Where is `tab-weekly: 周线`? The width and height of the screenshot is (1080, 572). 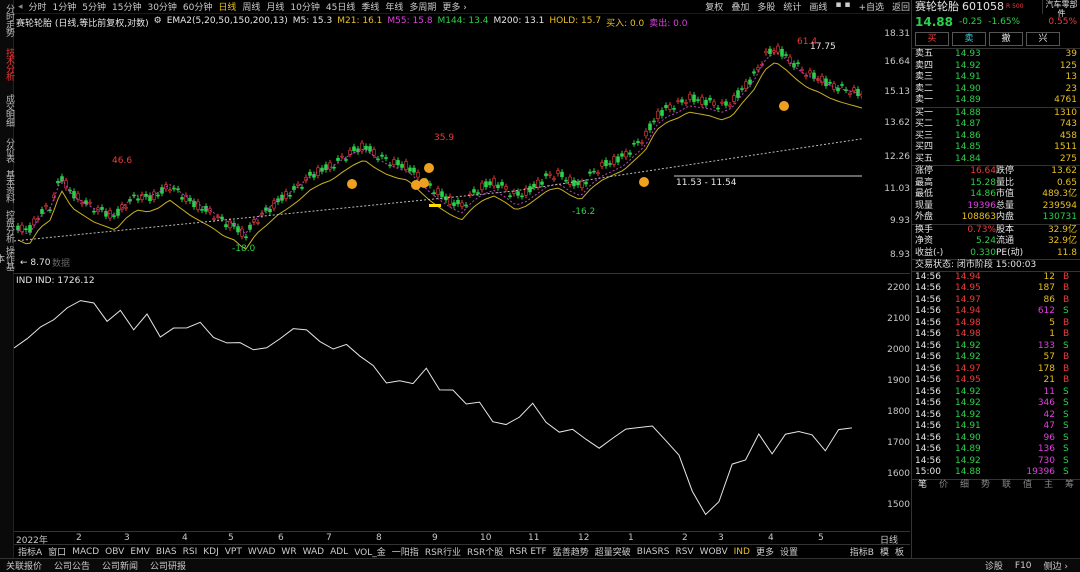
tab-weekly: 周线 is located at coordinates (251, 6).